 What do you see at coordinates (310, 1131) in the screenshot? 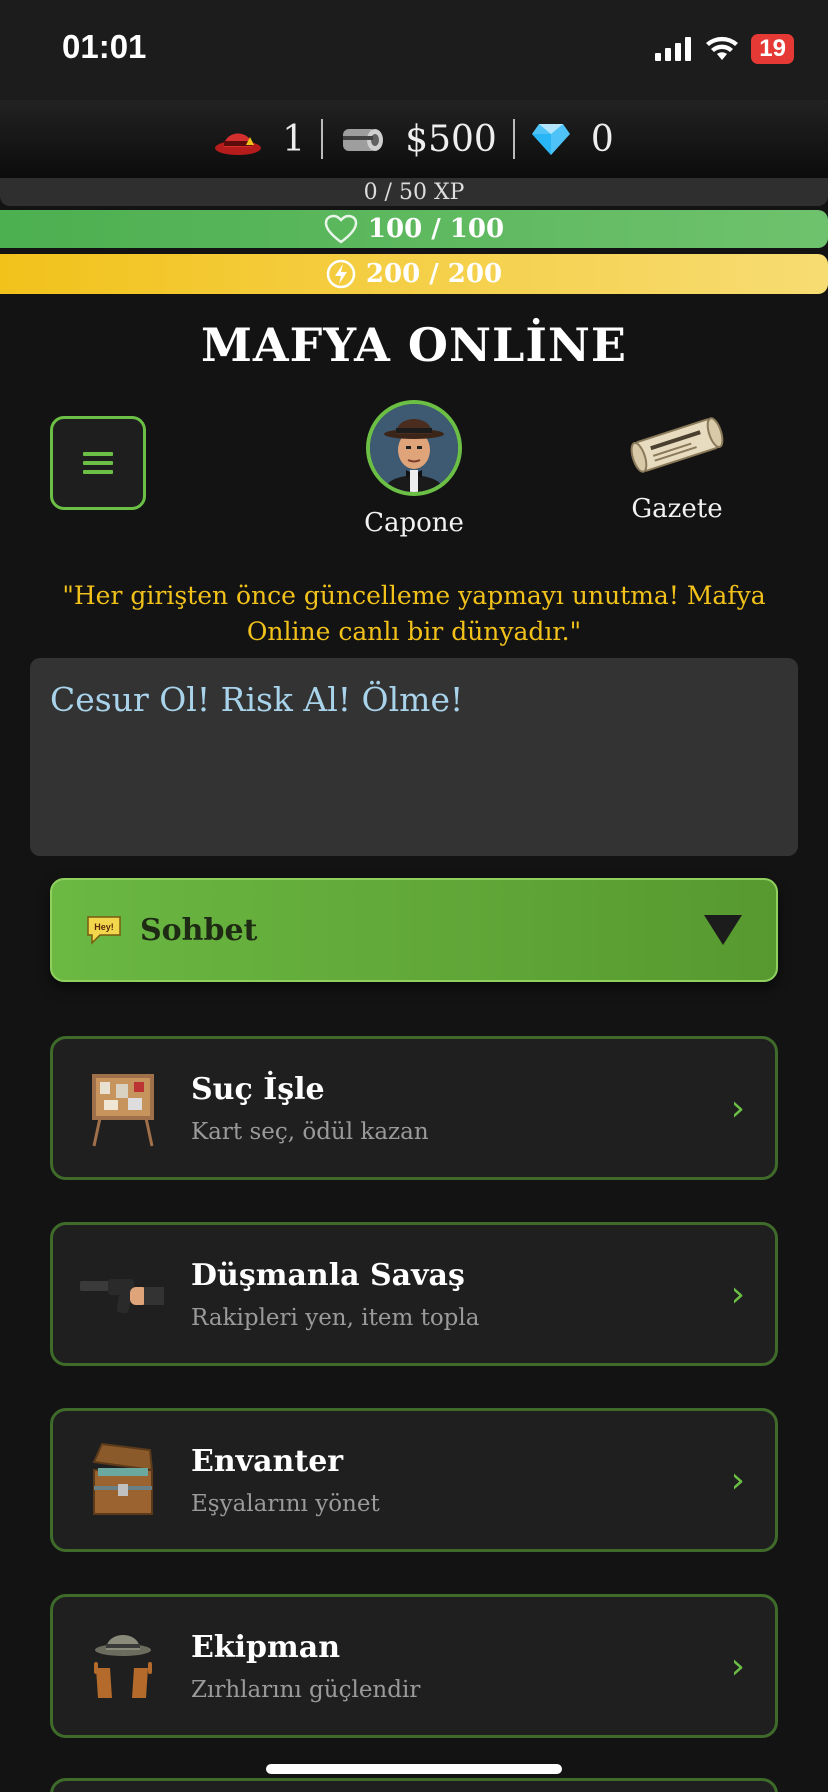
I see `card-subtitle: Kart seç, ödül kazan` at bounding box center [310, 1131].